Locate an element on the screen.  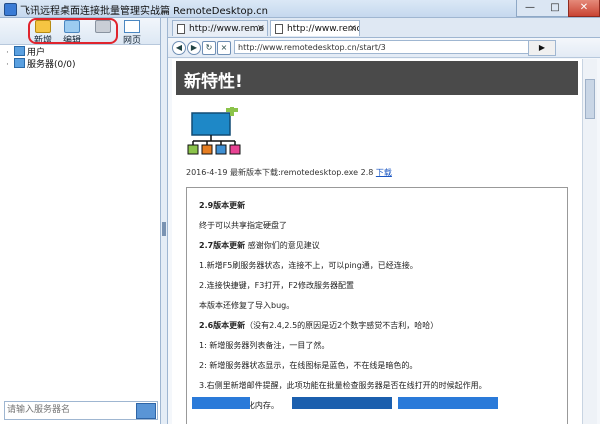
scrollbar-thumb is located at coordinates (590, 99).